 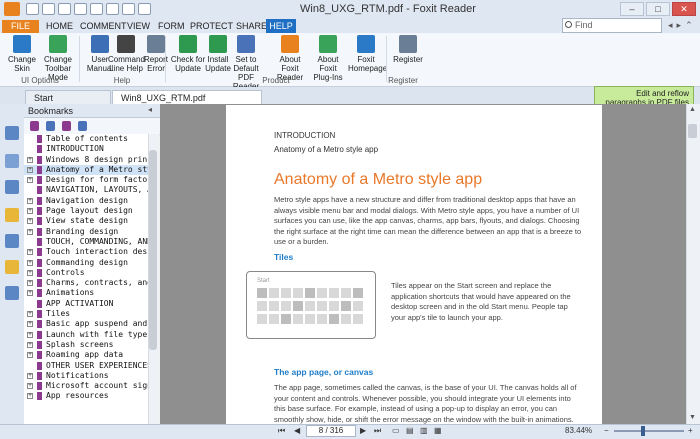 What do you see at coordinates (684, 9) in the screenshot?
I see `close-button: ✕` at bounding box center [684, 9].